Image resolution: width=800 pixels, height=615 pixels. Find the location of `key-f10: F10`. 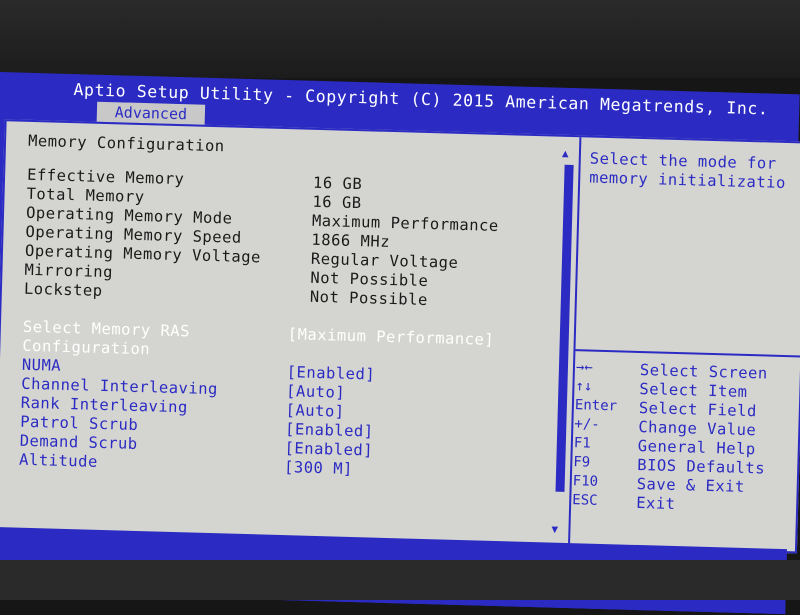

key-f10: F10 is located at coordinates (585, 481).